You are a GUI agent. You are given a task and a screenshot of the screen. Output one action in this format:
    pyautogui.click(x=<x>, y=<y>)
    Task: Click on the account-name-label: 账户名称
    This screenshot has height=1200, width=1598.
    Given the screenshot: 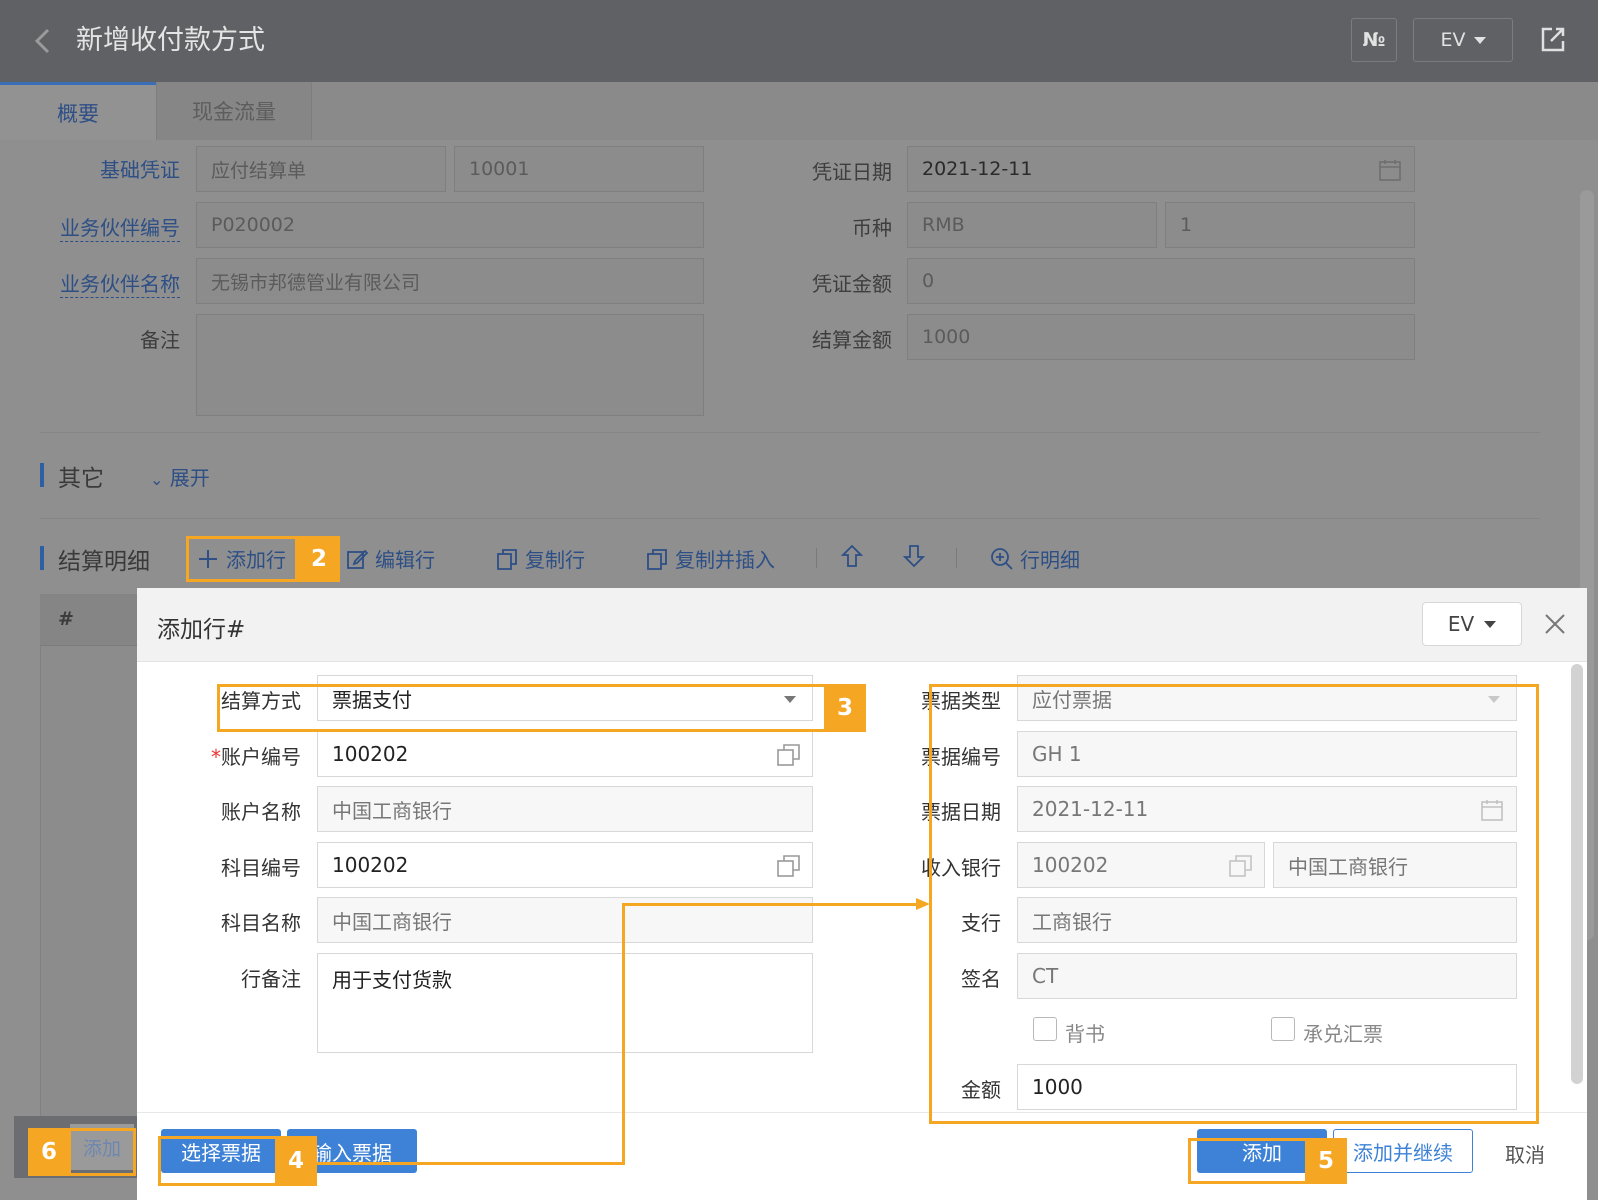 What is the action you would take?
    pyautogui.click(x=261, y=812)
    